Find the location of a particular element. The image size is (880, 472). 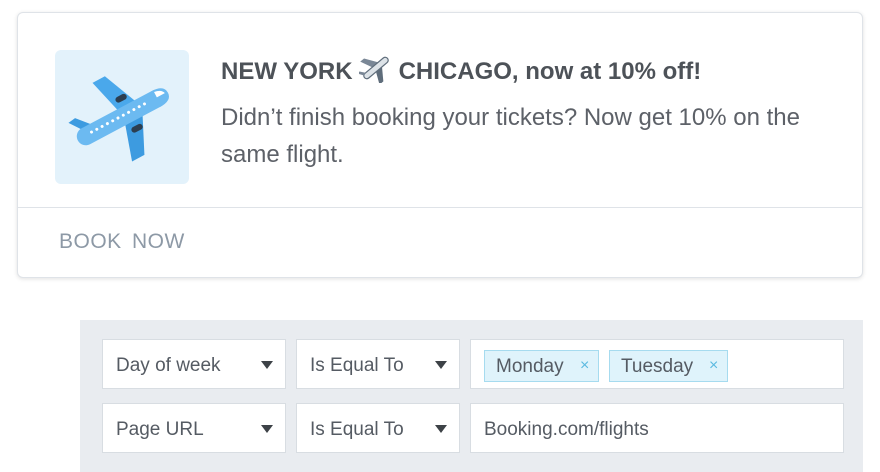

destination-and-offer: CHICAGO, now at 10% off! is located at coordinates (550, 71).